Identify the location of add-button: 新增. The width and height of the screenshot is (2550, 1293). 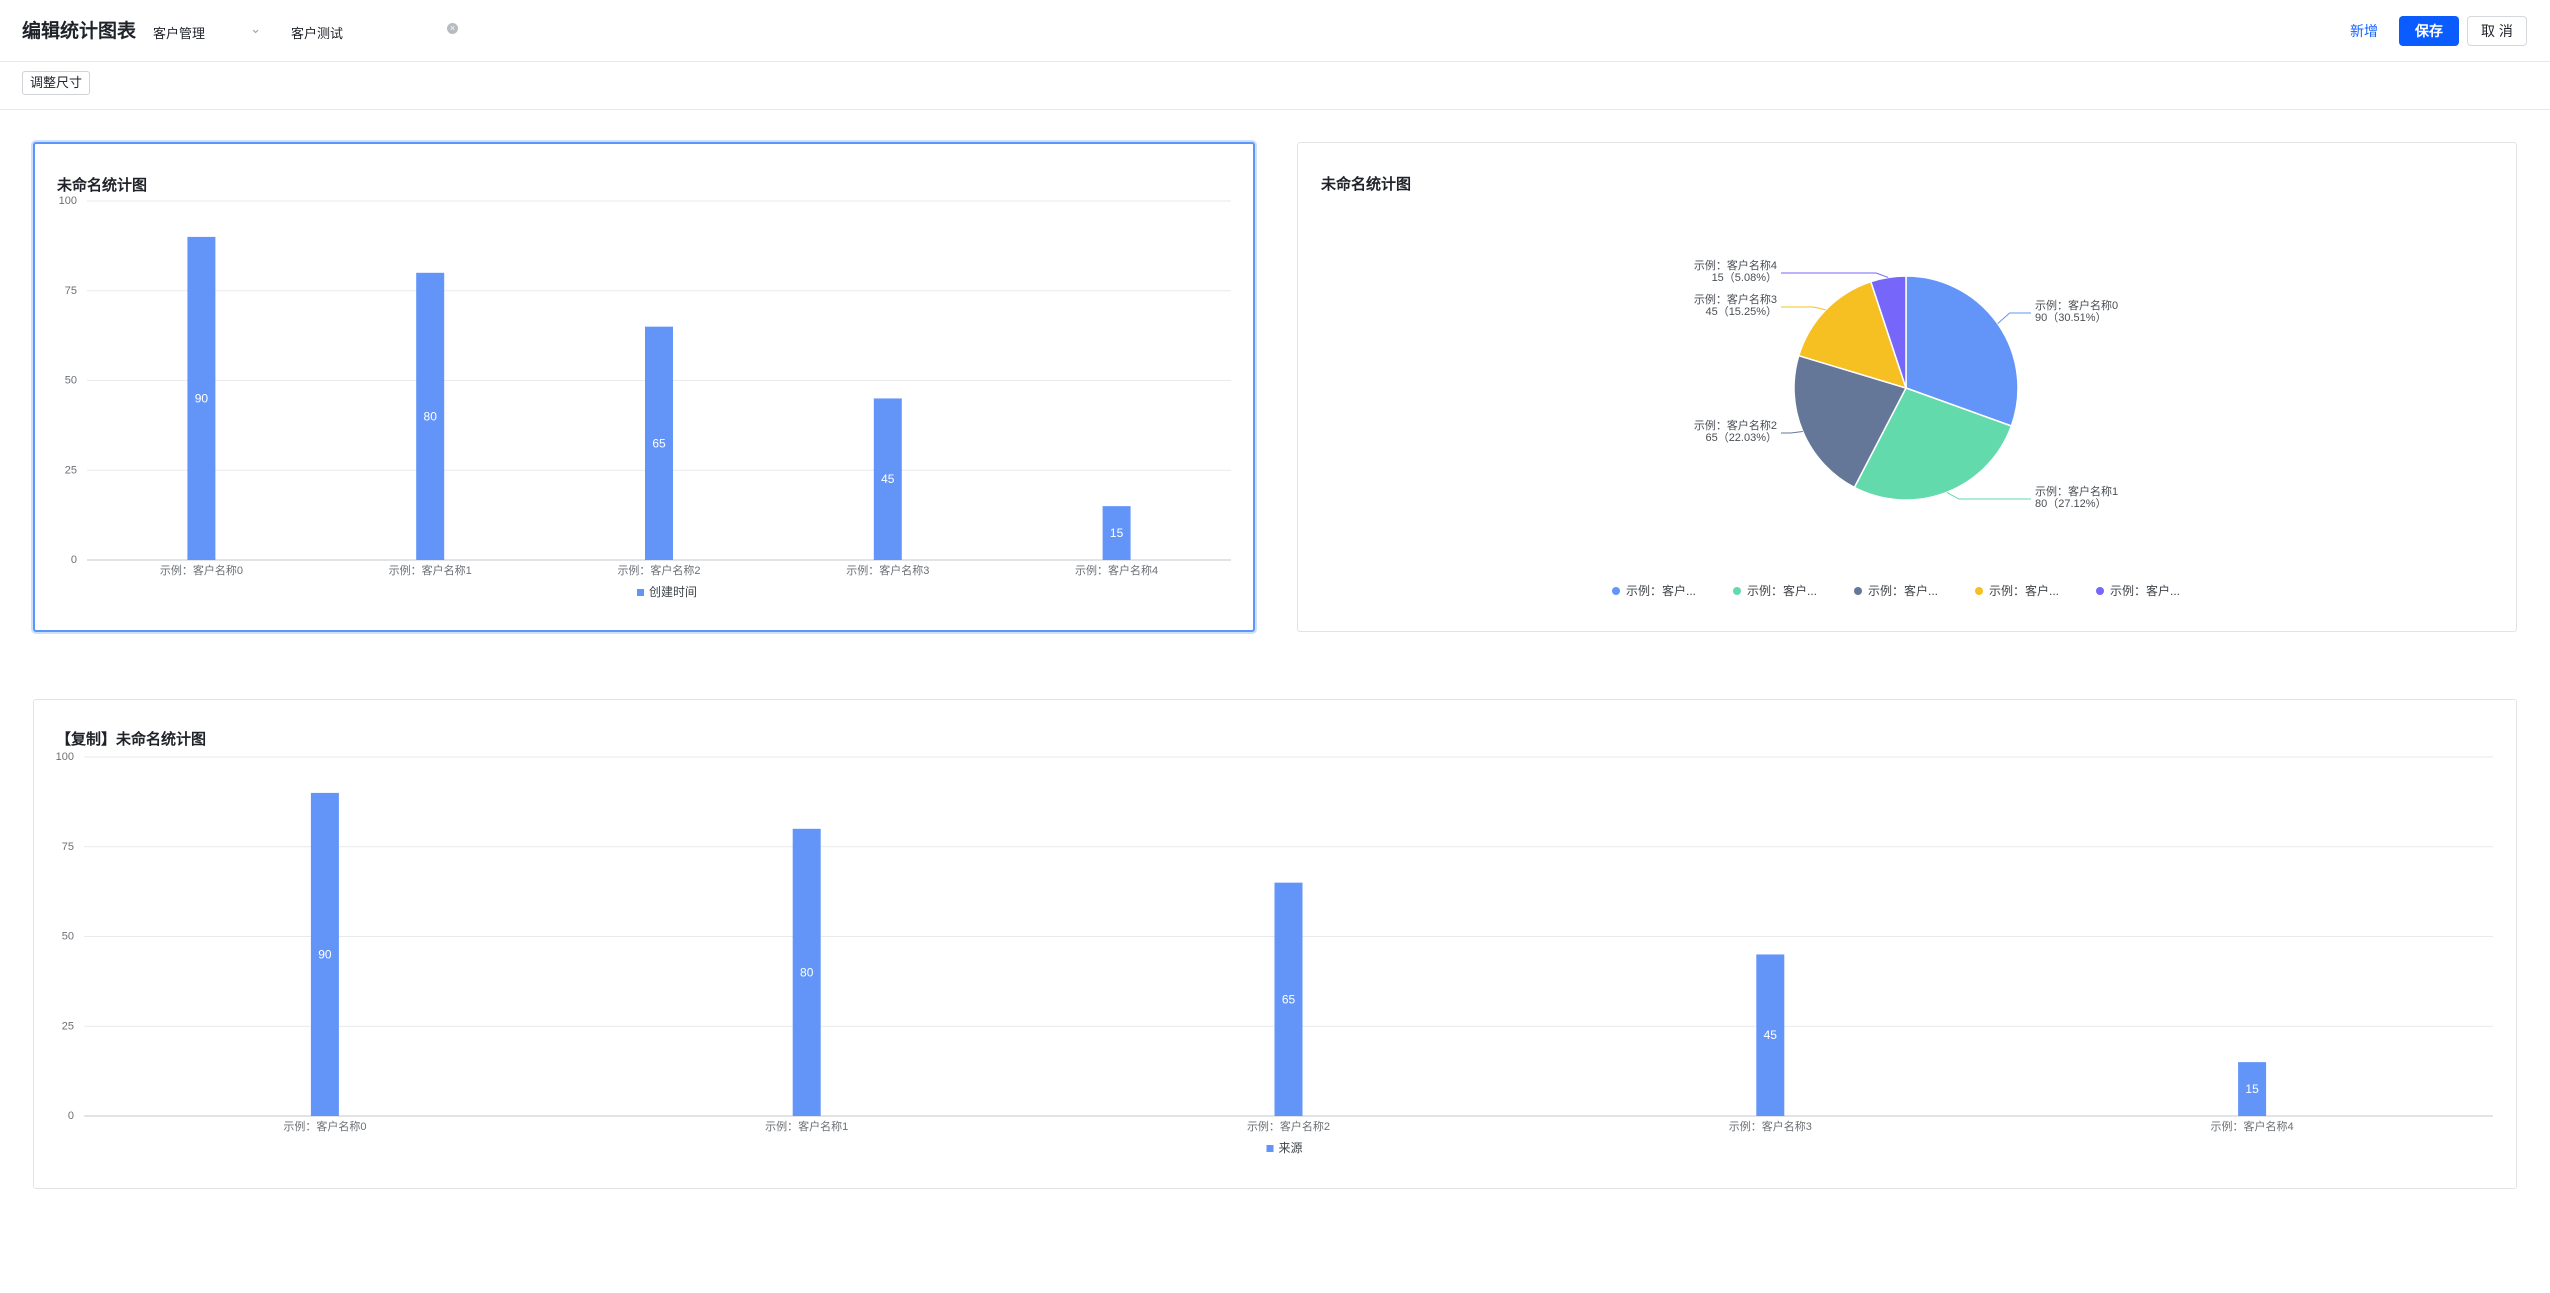
(2364, 31).